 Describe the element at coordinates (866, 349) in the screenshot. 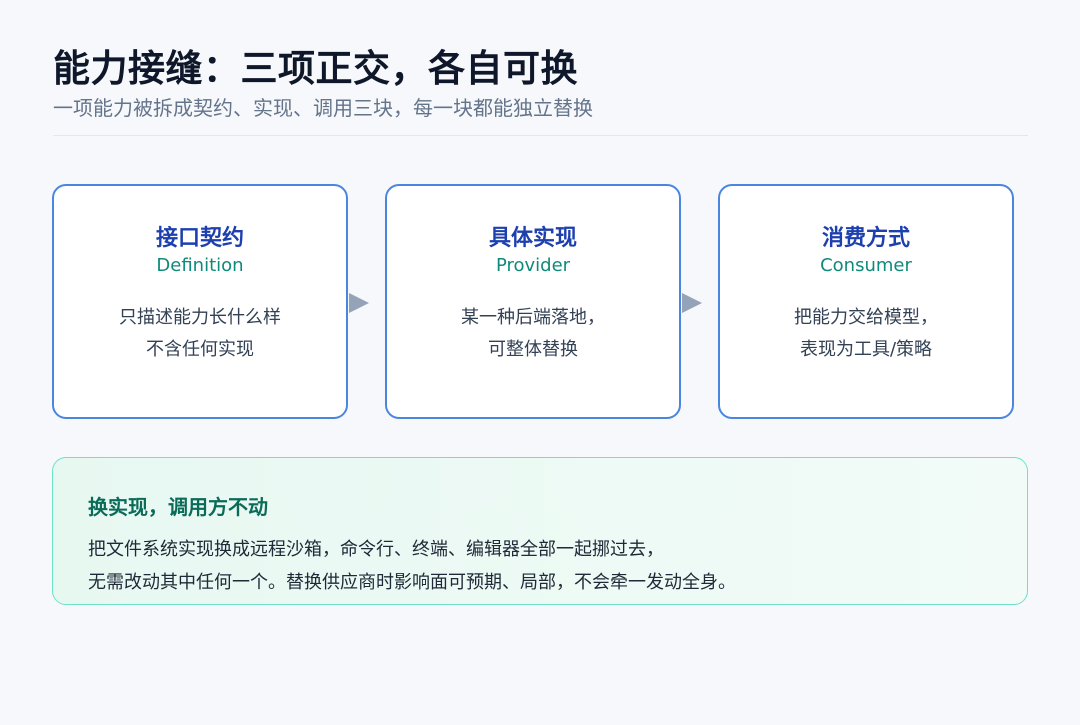

I see `card-description-line: 表现为工具/策略` at that location.